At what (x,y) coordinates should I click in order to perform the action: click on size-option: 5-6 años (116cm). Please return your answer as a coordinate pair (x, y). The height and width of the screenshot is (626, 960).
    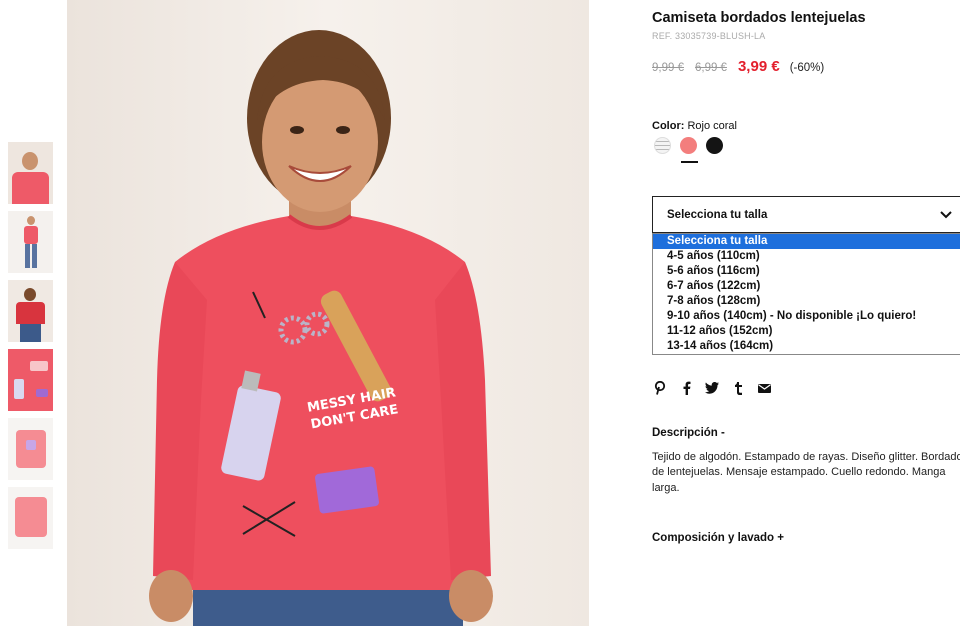
    Looking at the image, I should click on (806, 271).